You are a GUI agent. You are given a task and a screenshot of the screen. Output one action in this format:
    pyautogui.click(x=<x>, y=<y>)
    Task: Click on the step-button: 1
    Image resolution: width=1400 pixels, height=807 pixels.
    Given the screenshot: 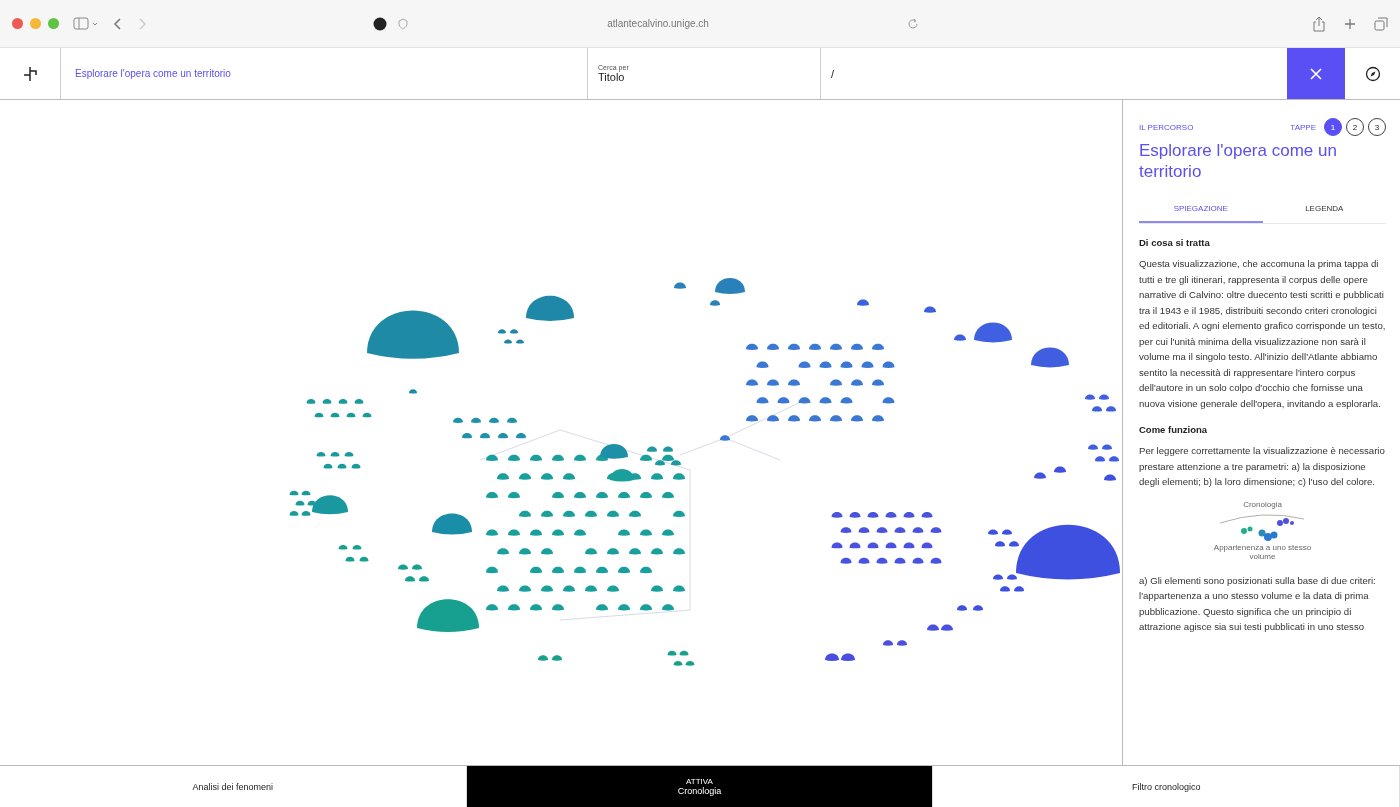 What is the action you would take?
    pyautogui.click(x=1333, y=127)
    